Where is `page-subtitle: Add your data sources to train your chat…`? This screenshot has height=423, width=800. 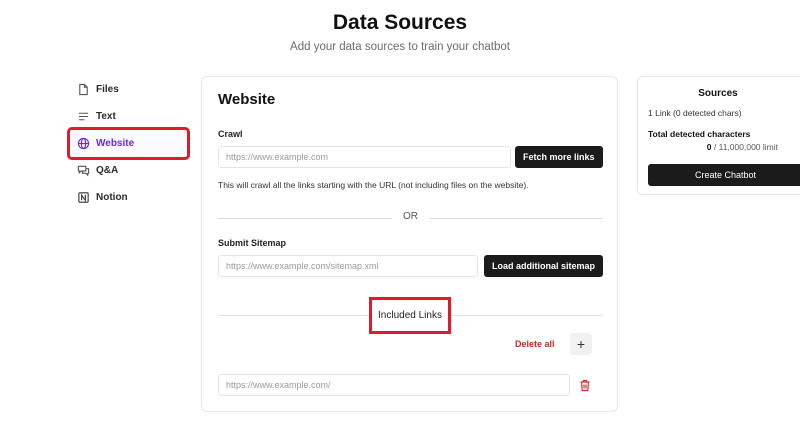 page-subtitle: Add your data sources to train your chat… is located at coordinates (400, 47).